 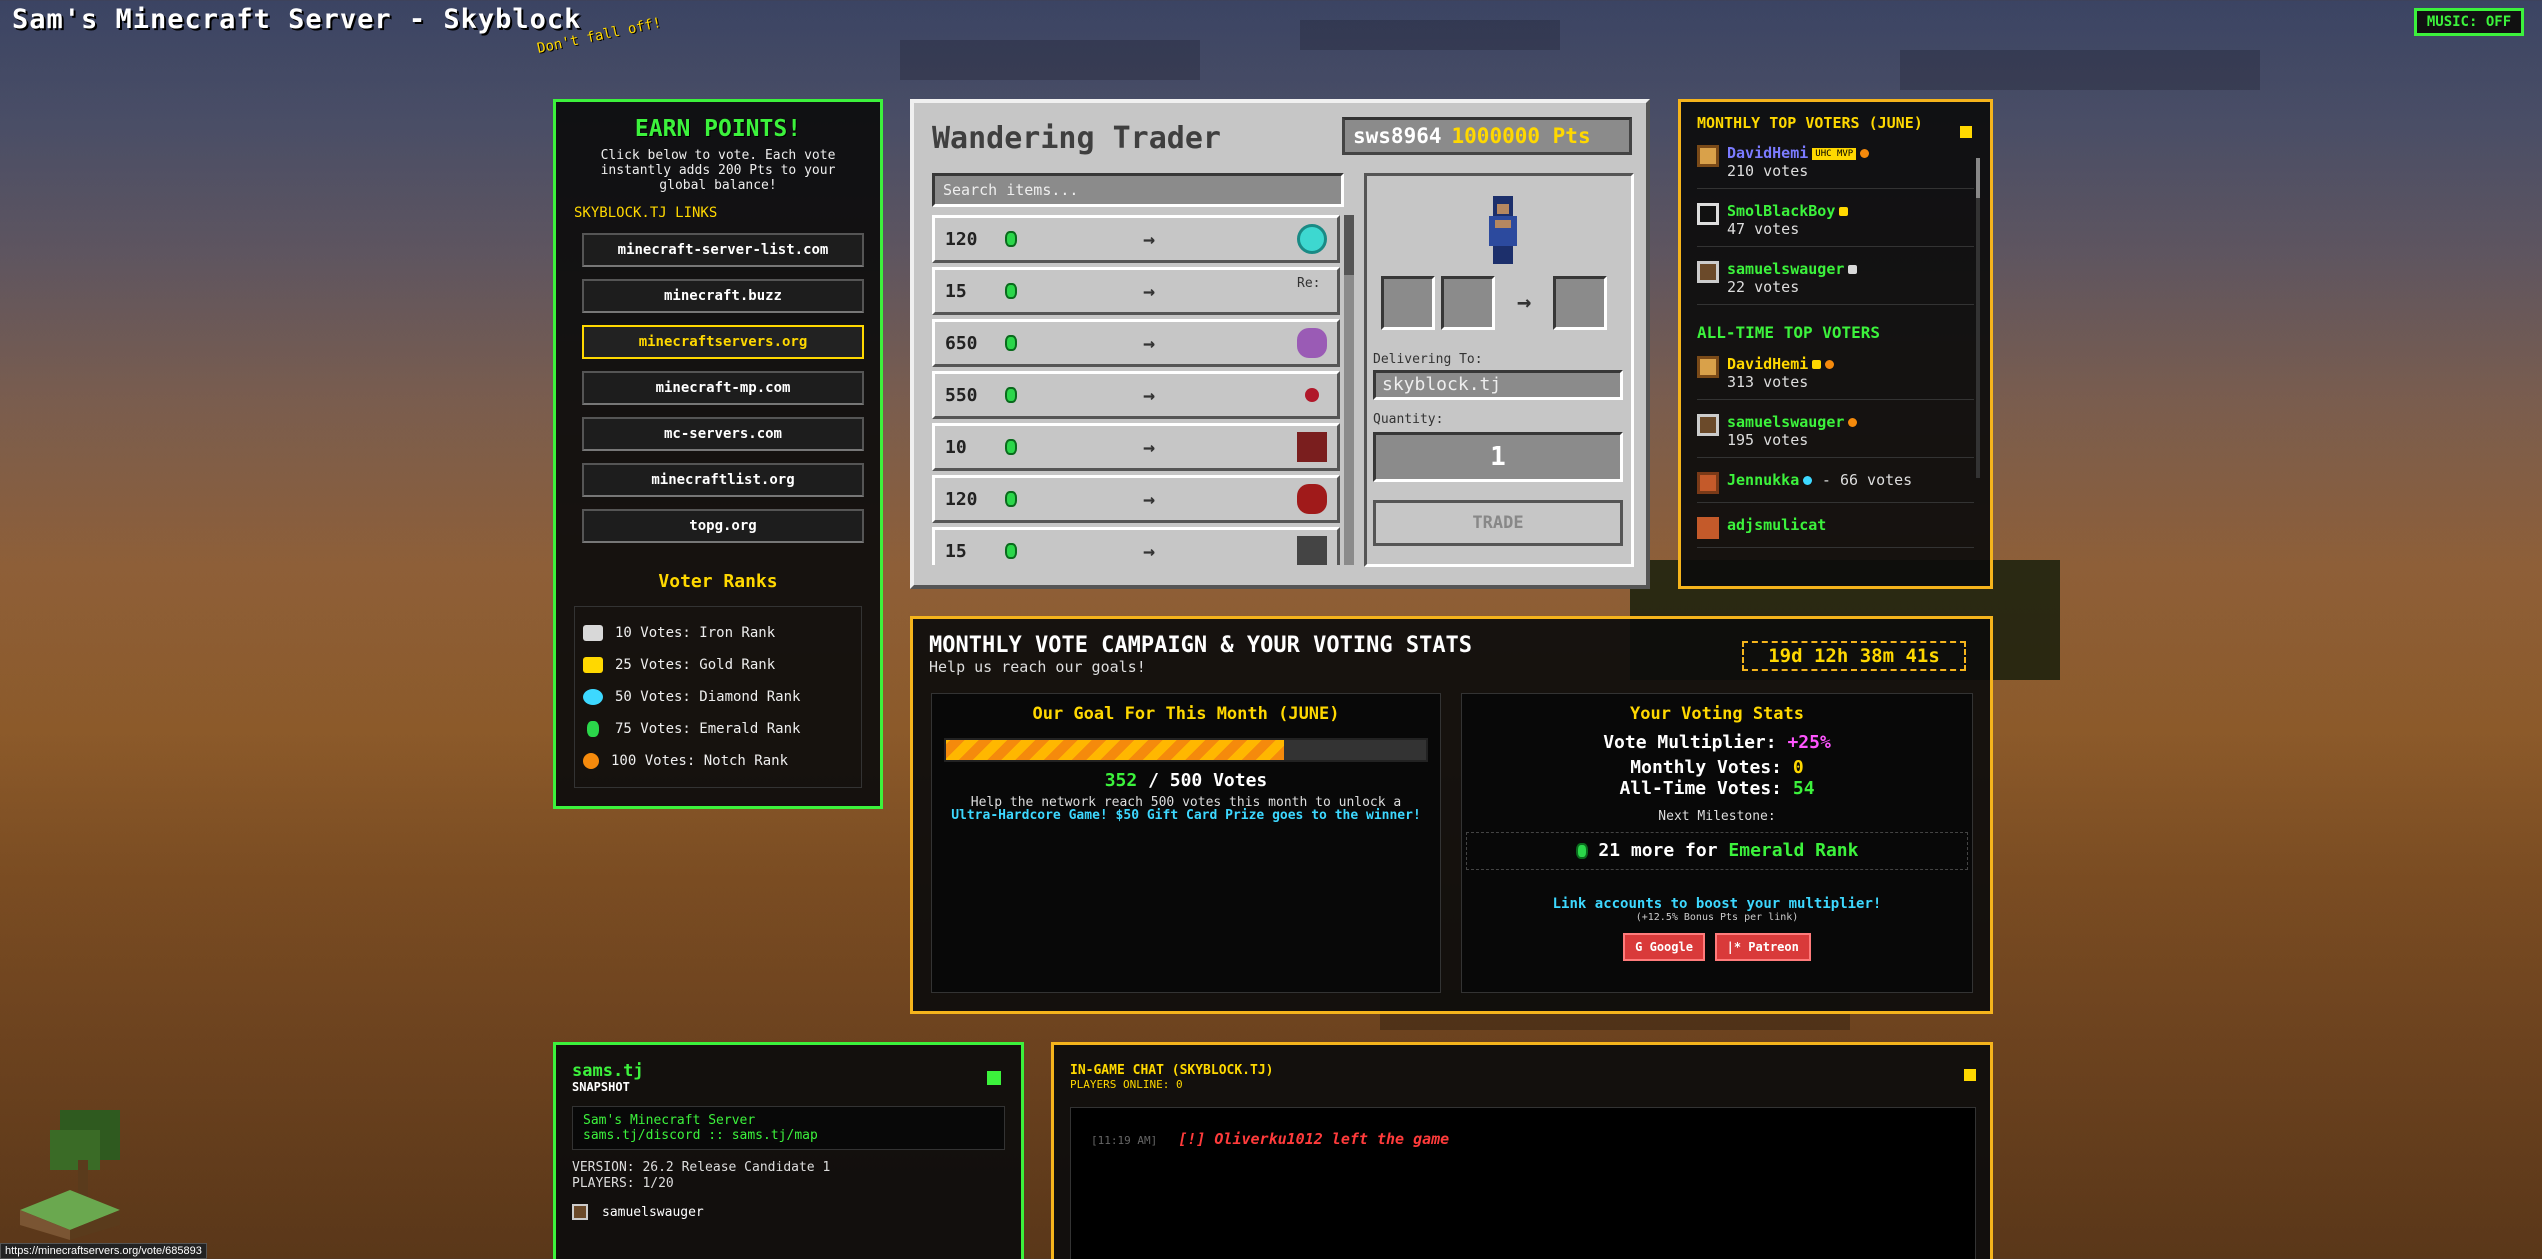 I want to click on rank-row: 50 Votes: Diamond Rank, so click(x=718, y=697).